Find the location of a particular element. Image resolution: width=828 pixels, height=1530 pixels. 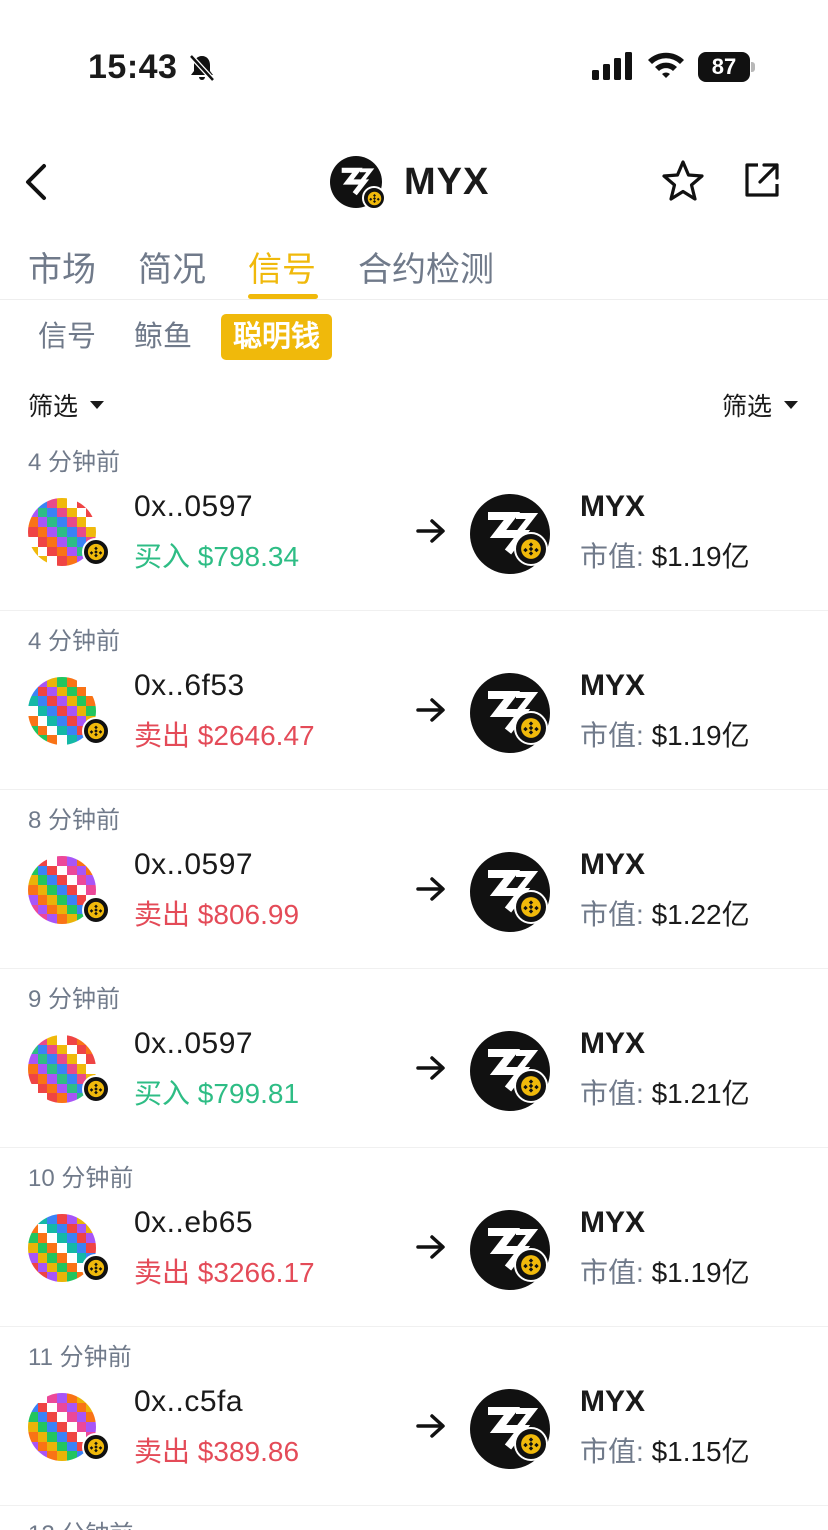

main-tabs: 市场 简况 信号 合约检测 is located at coordinates (414, 268).